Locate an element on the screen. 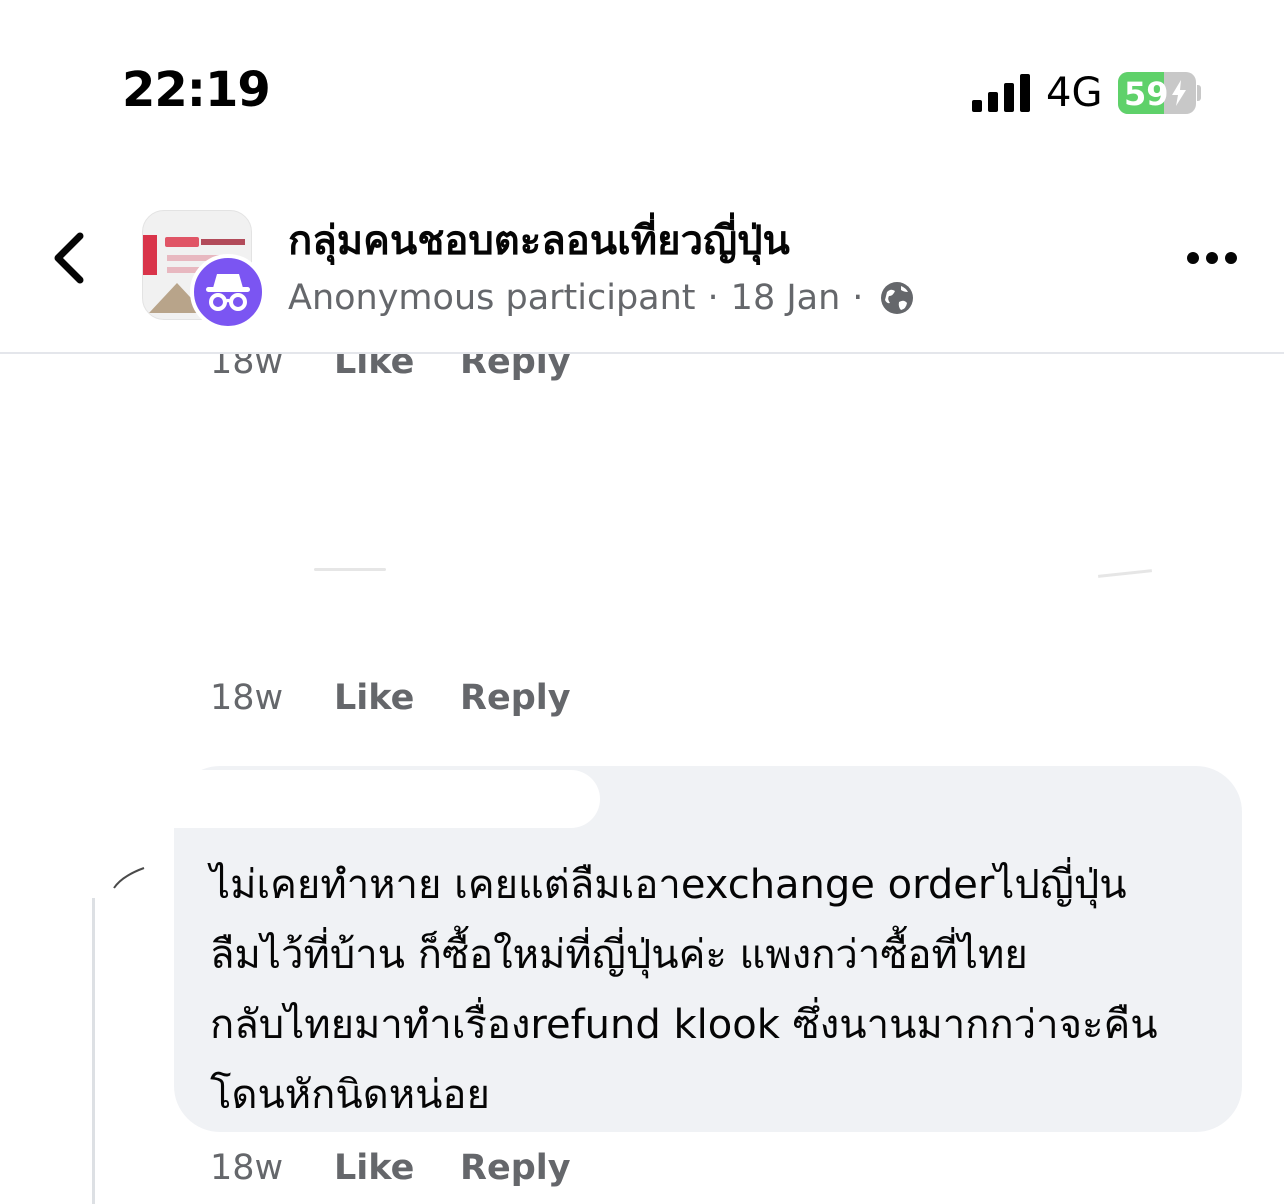 The image size is (1284, 1204). status-time: 22:19 is located at coordinates (196, 90).